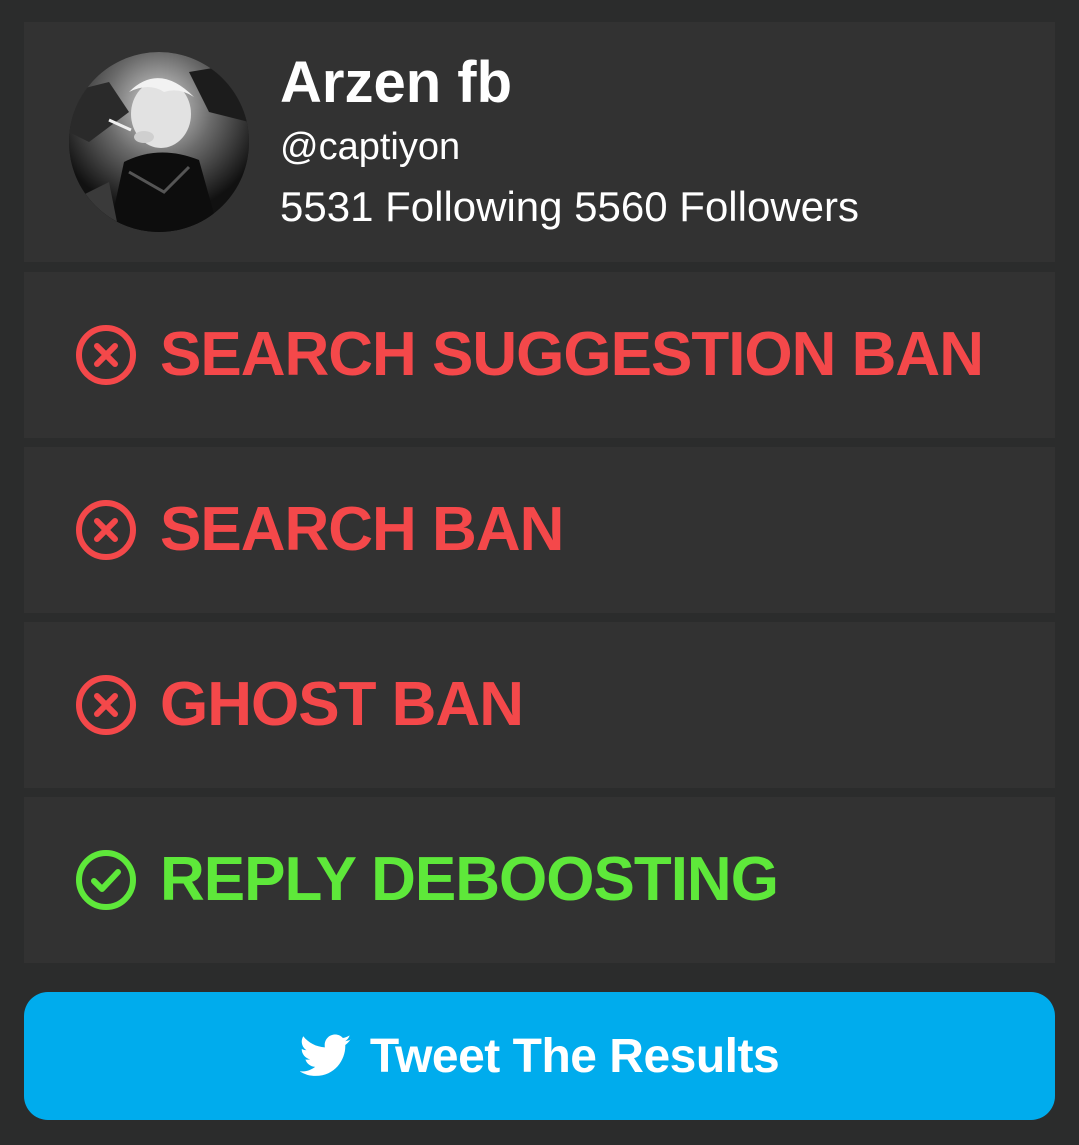 Image resolution: width=1079 pixels, height=1145 pixels. I want to click on result-label: REPLY DEBOOSTING, so click(469, 879).